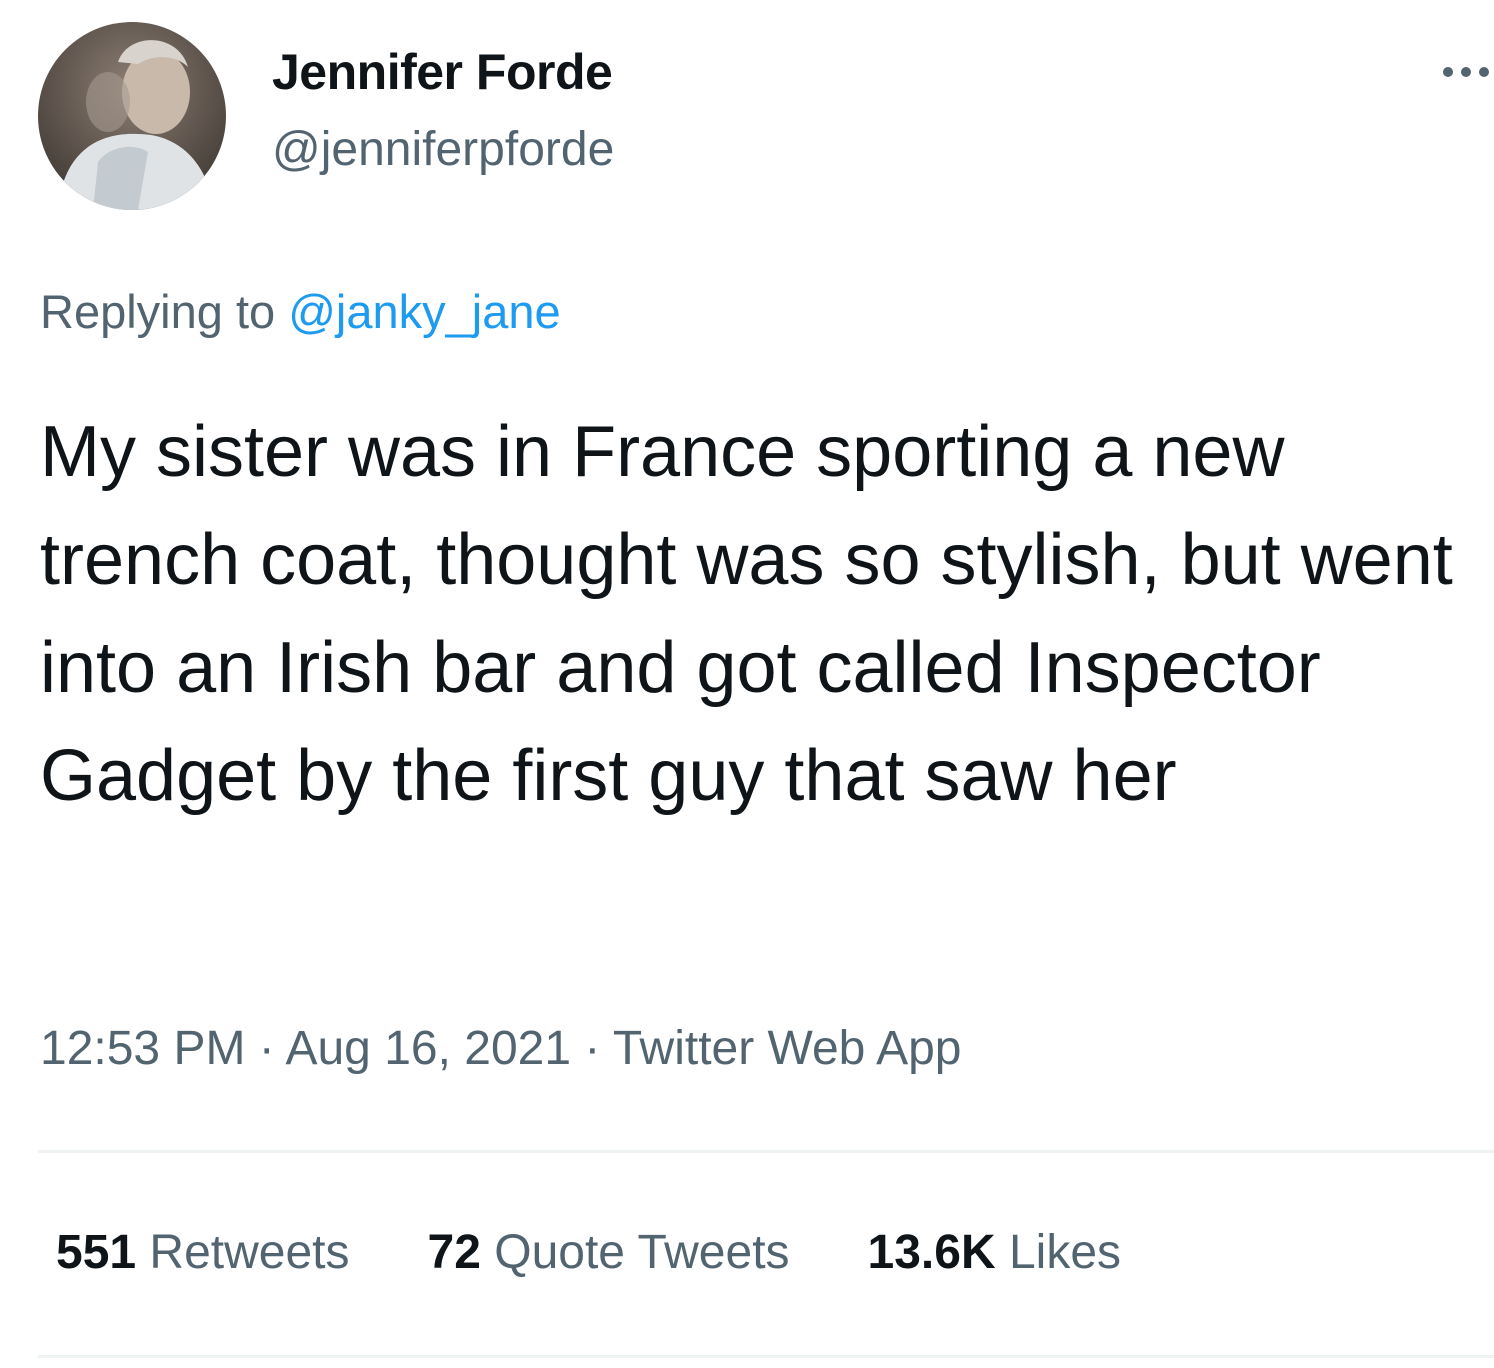 This screenshot has height=1368, width=1494. What do you see at coordinates (442, 72) in the screenshot?
I see `display-name: Jennifer Forde` at bounding box center [442, 72].